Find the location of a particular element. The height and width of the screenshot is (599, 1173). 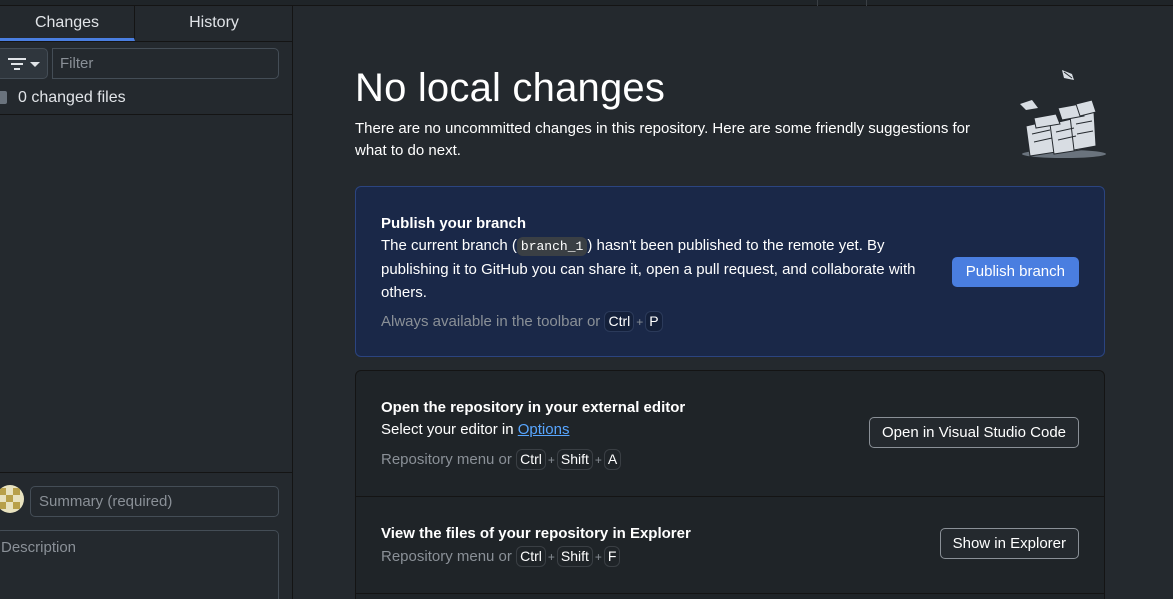

hint-prefix: Always available in the toolbar or is located at coordinates (491, 321).